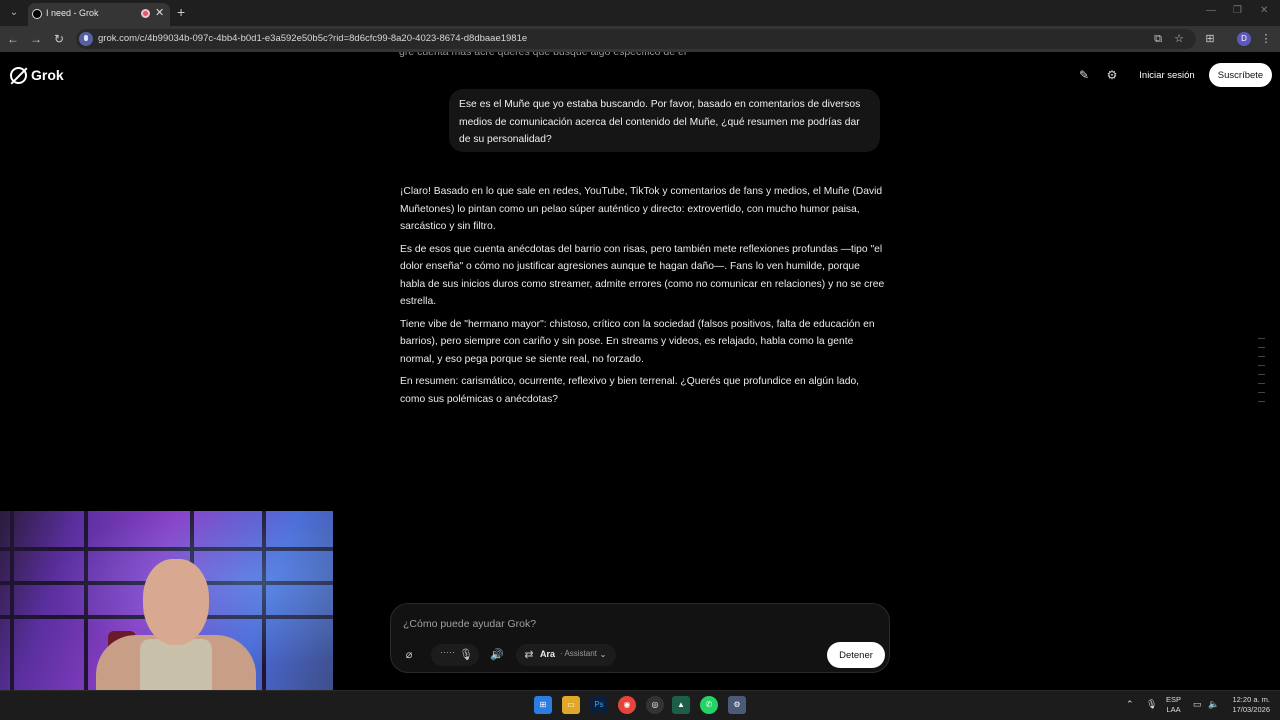 The height and width of the screenshot is (720, 1280). Describe the element at coordinates (447, 652) in the screenshot. I see `waveform-icon: ·····` at that location.